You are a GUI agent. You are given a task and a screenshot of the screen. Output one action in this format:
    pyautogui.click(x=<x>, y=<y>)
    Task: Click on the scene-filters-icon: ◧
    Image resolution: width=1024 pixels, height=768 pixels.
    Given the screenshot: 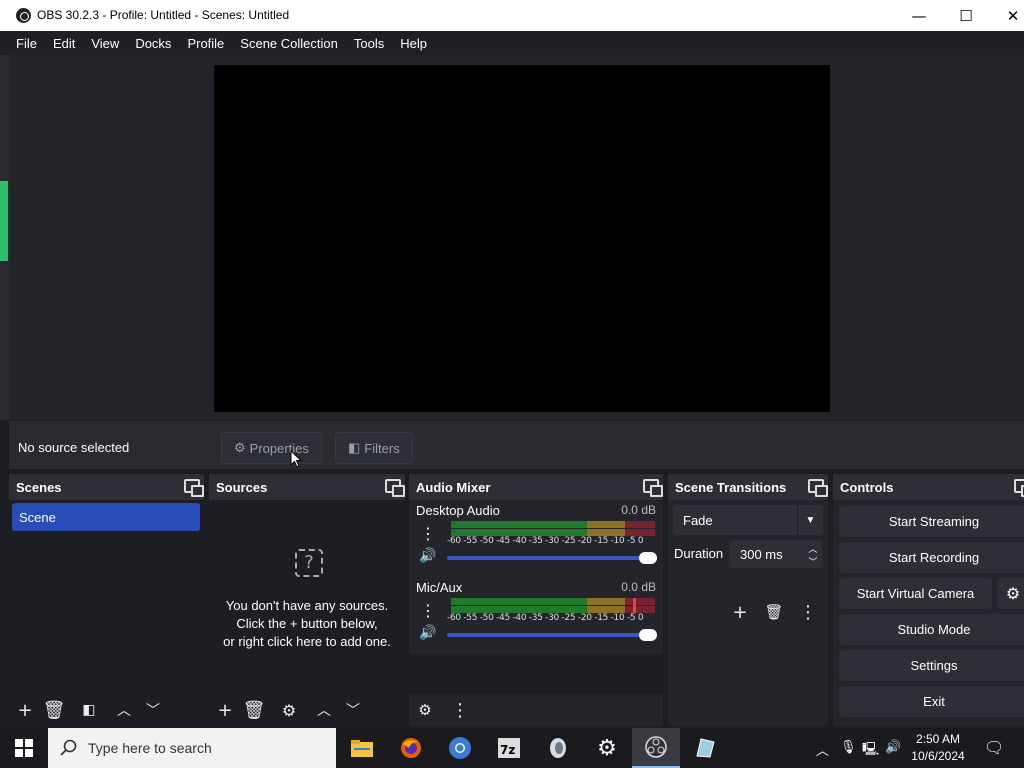 What is the action you would take?
    pyautogui.click(x=89, y=710)
    